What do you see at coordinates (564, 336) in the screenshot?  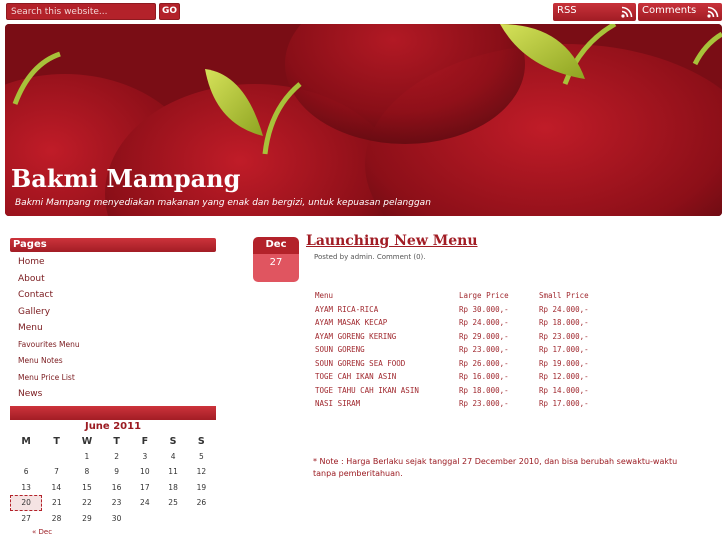 I see `menu-item-small-price: Rp 23.000,-` at bounding box center [564, 336].